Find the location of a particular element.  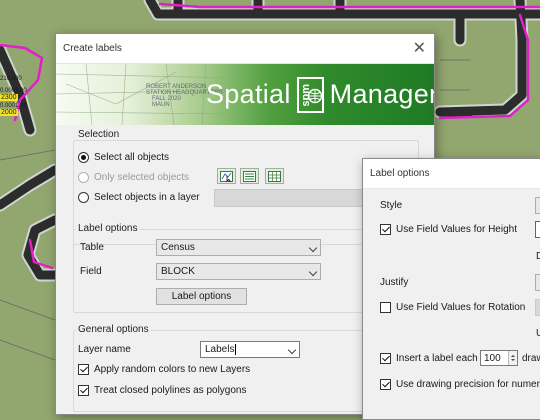

label-options-group-title: Label options is located at coordinates (108, 228).